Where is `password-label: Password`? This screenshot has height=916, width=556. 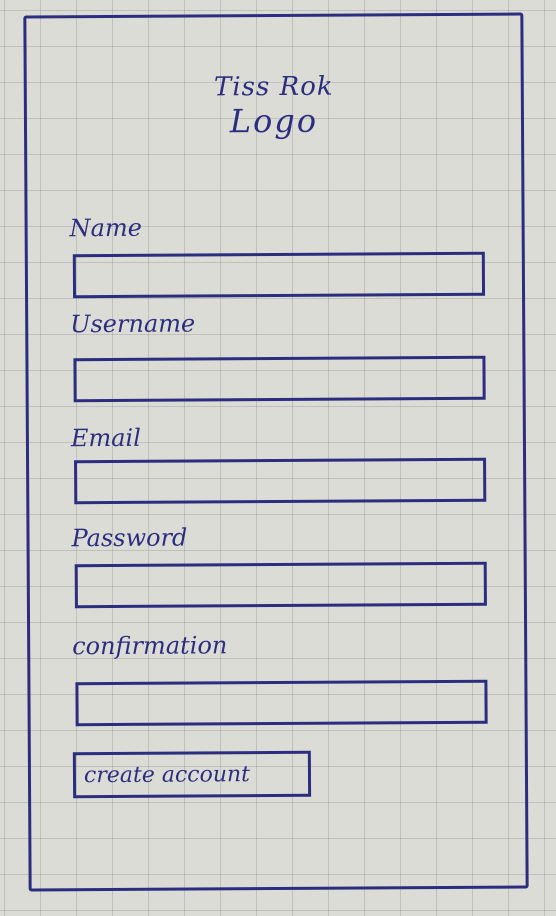
password-label: Password is located at coordinates (129, 538).